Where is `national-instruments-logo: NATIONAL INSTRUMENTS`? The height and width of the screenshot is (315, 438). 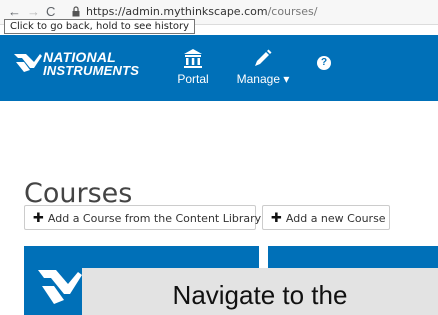 national-instruments-logo: NATIONAL INSTRUMENTS is located at coordinates (88, 66).